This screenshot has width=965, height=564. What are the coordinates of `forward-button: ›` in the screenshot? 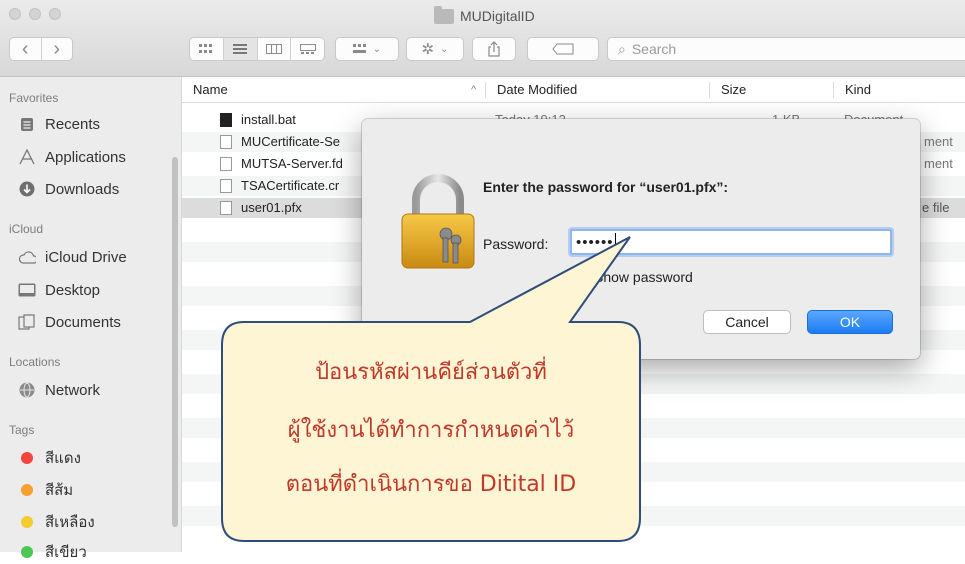 It's located at (57, 49).